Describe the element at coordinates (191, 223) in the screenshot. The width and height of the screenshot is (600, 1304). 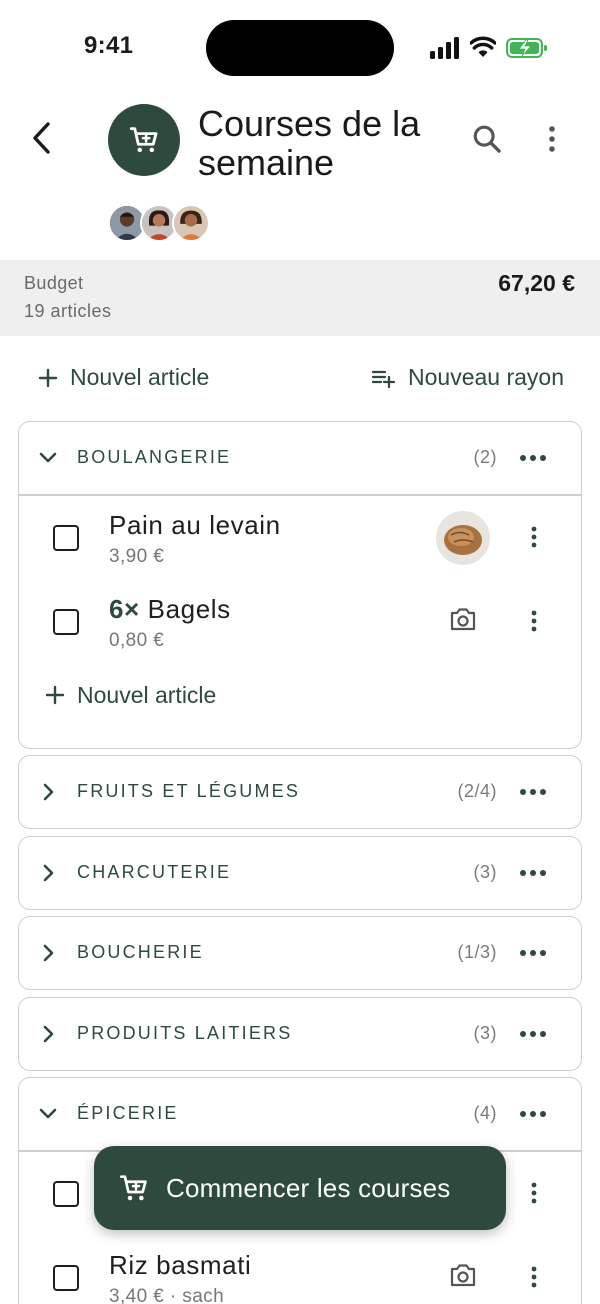
I see `avatar` at that location.